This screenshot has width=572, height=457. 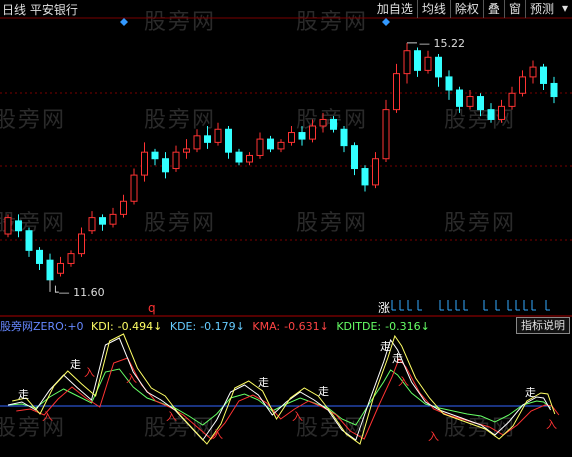 What do you see at coordinates (384, 307) in the screenshot?
I see `zhang-marker: 涨` at bounding box center [384, 307].